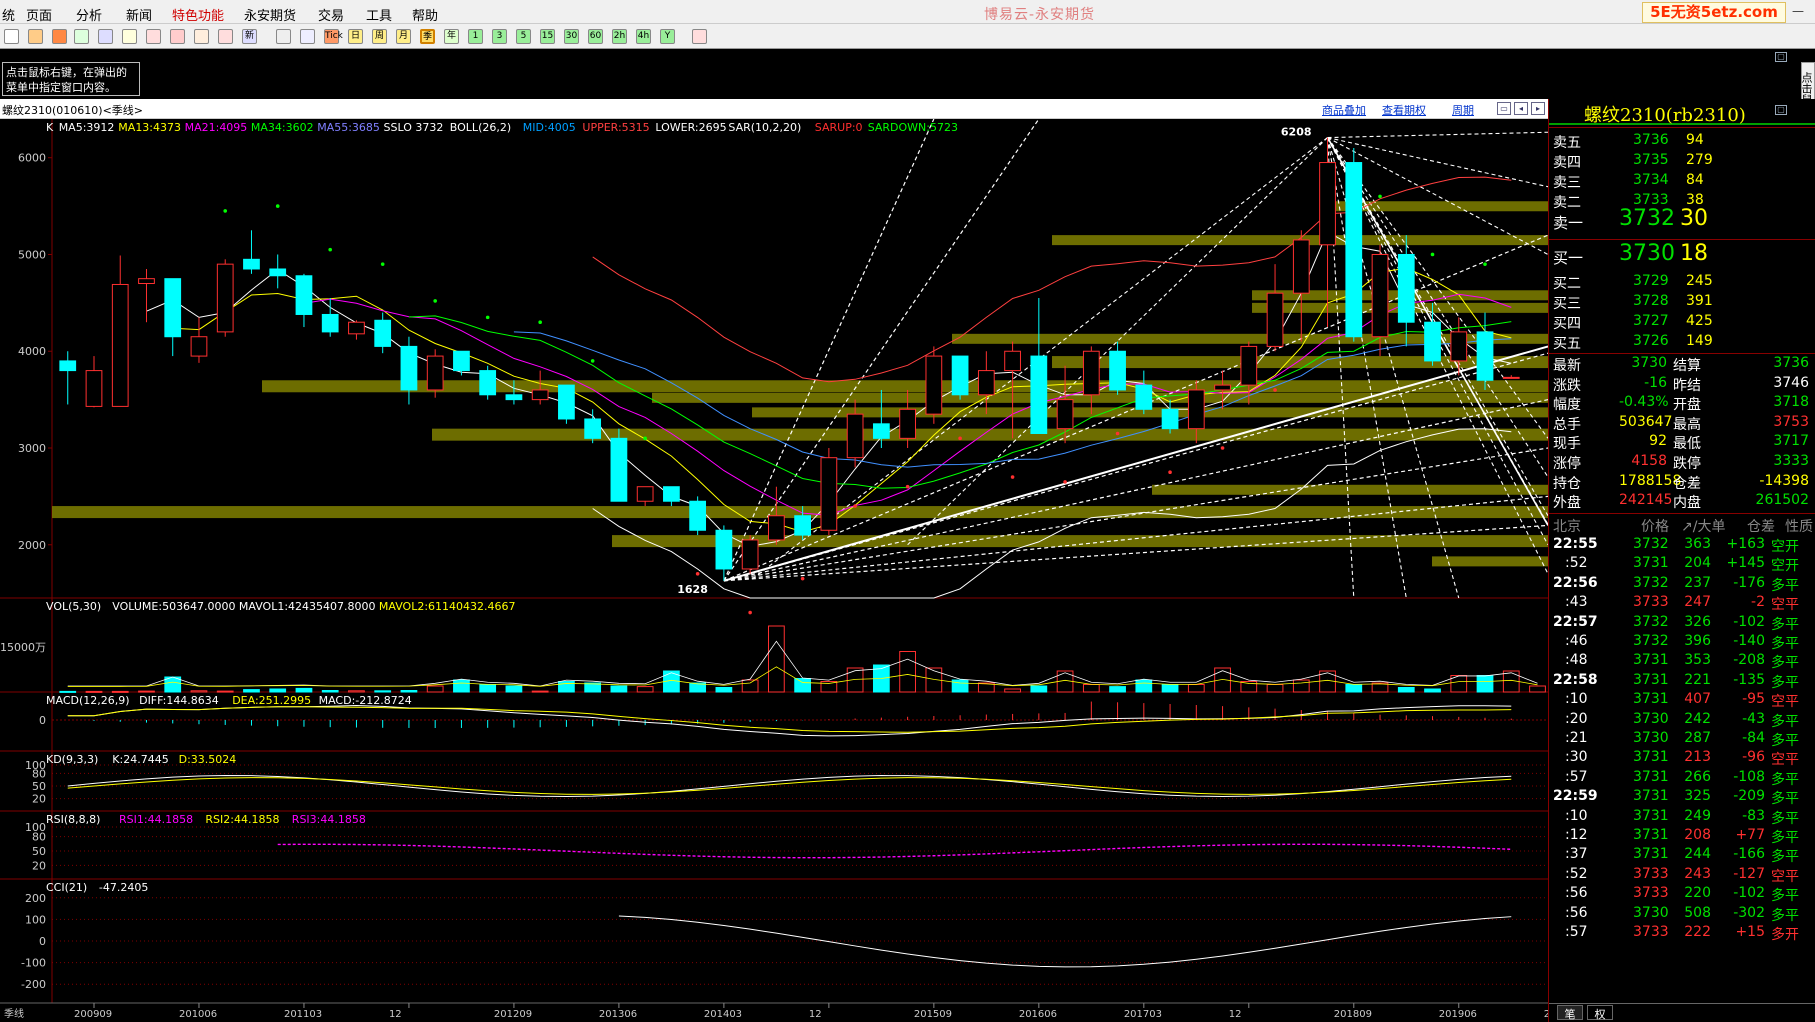 Image resolution: width=1815 pixels, height=1022 pixels. What do you see at coordinates (1687, 424) in the screenshot?
I see `stat-label: 最高` at bounding box center [1687, 424].